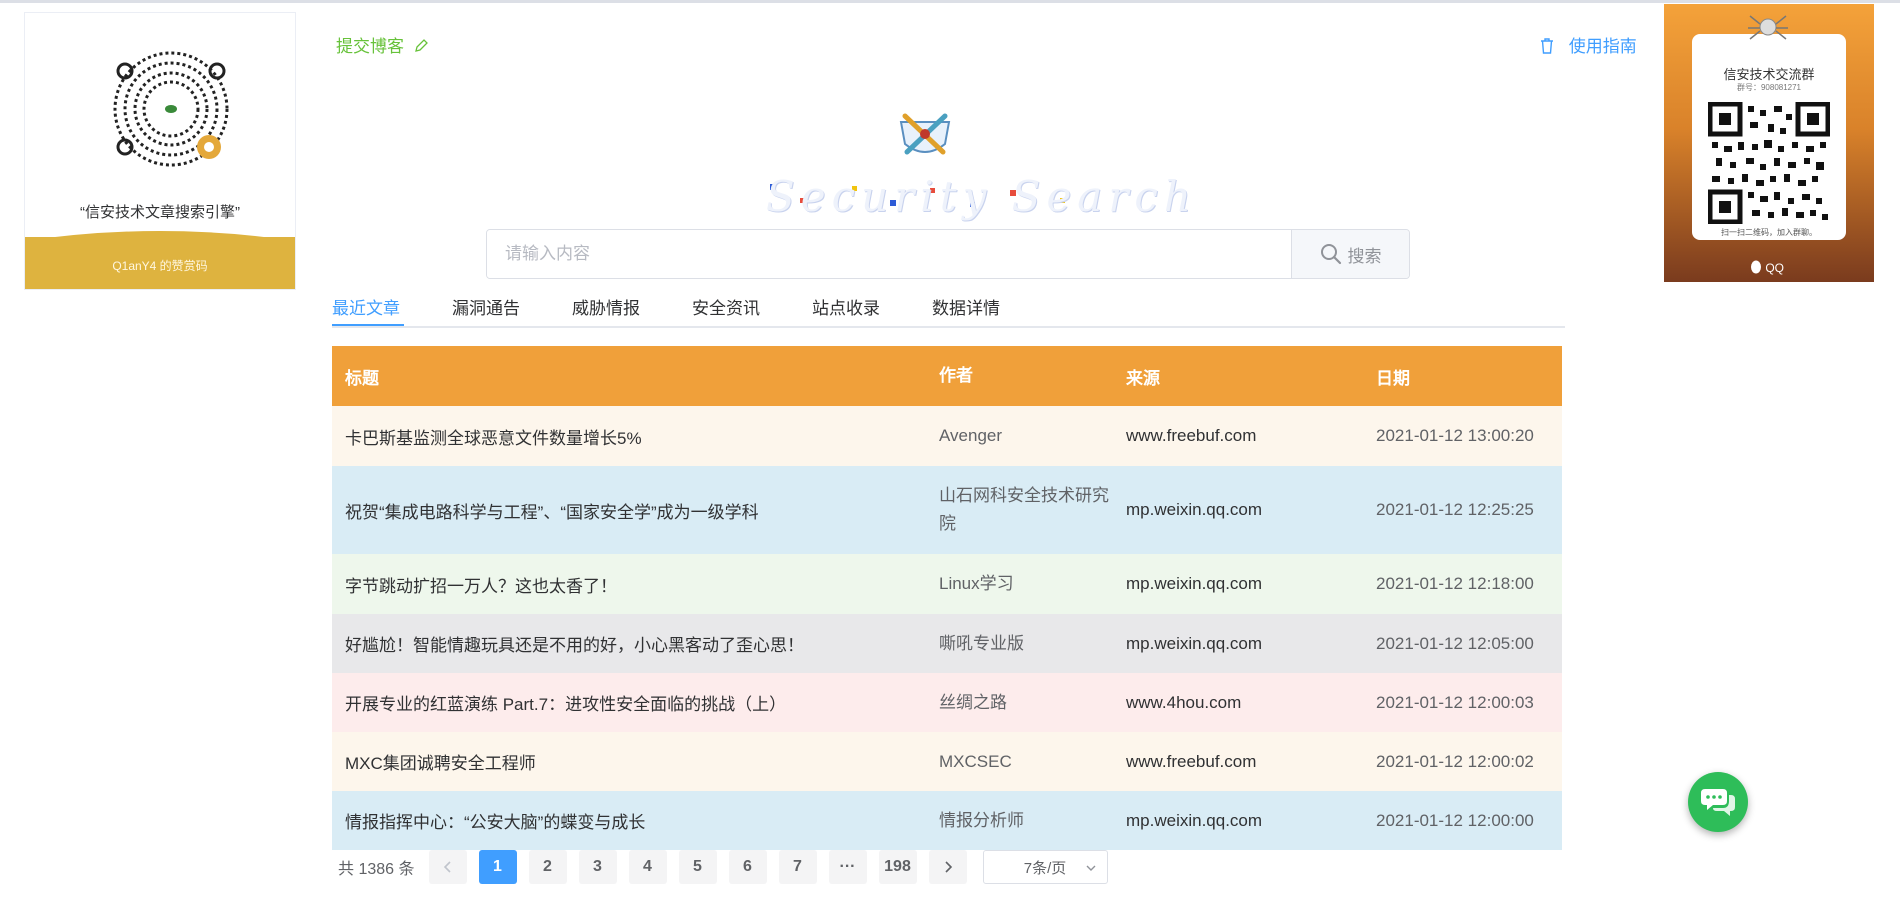 Image resolution: width=1900 pixels, height=903 pixels. I want to click on article-title: 情报指挥中心：“公安大脑”的蝶变与成长, so click(635, 820).